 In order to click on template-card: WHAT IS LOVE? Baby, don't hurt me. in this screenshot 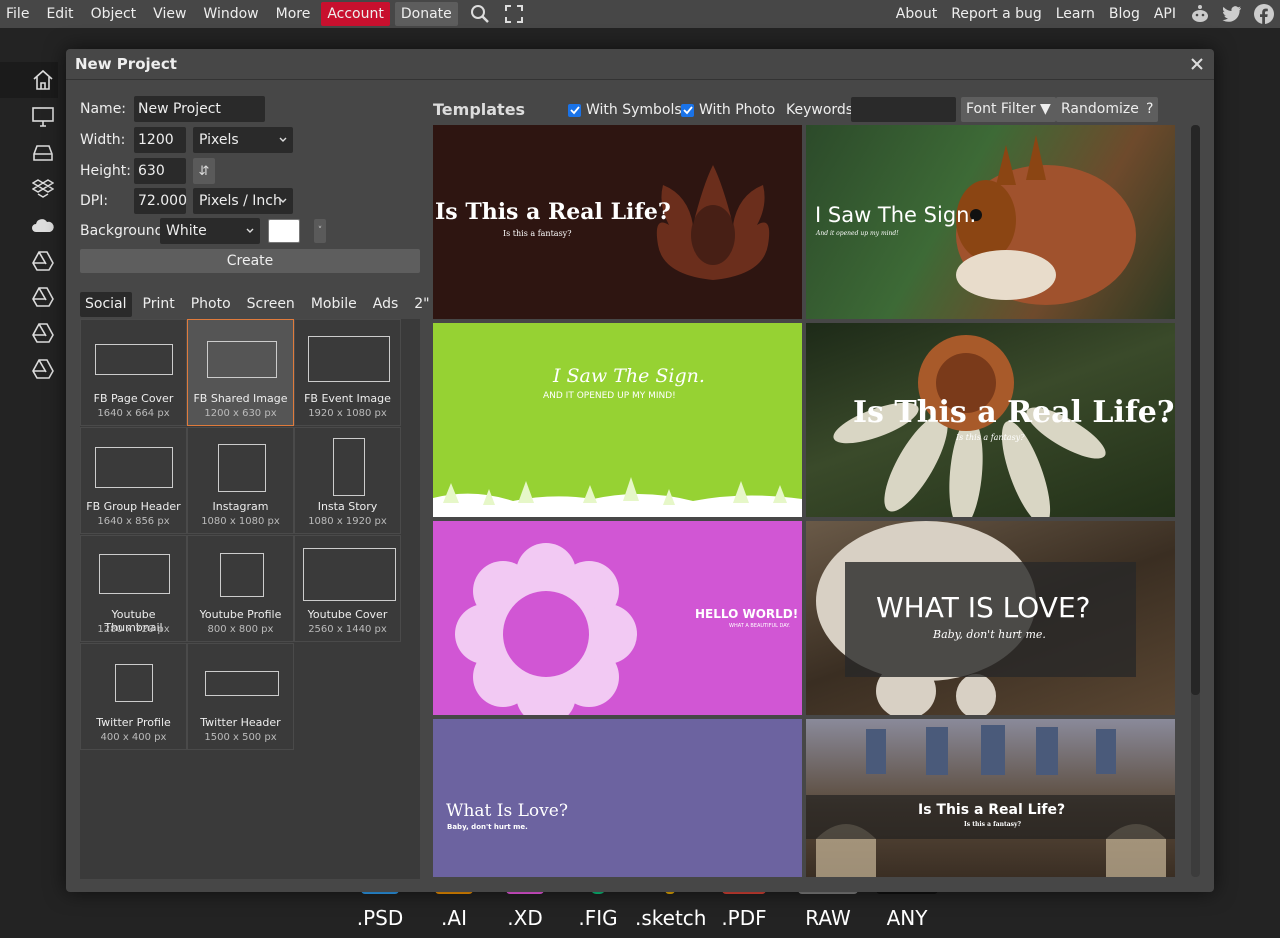, I will do `click(990, 618)`.